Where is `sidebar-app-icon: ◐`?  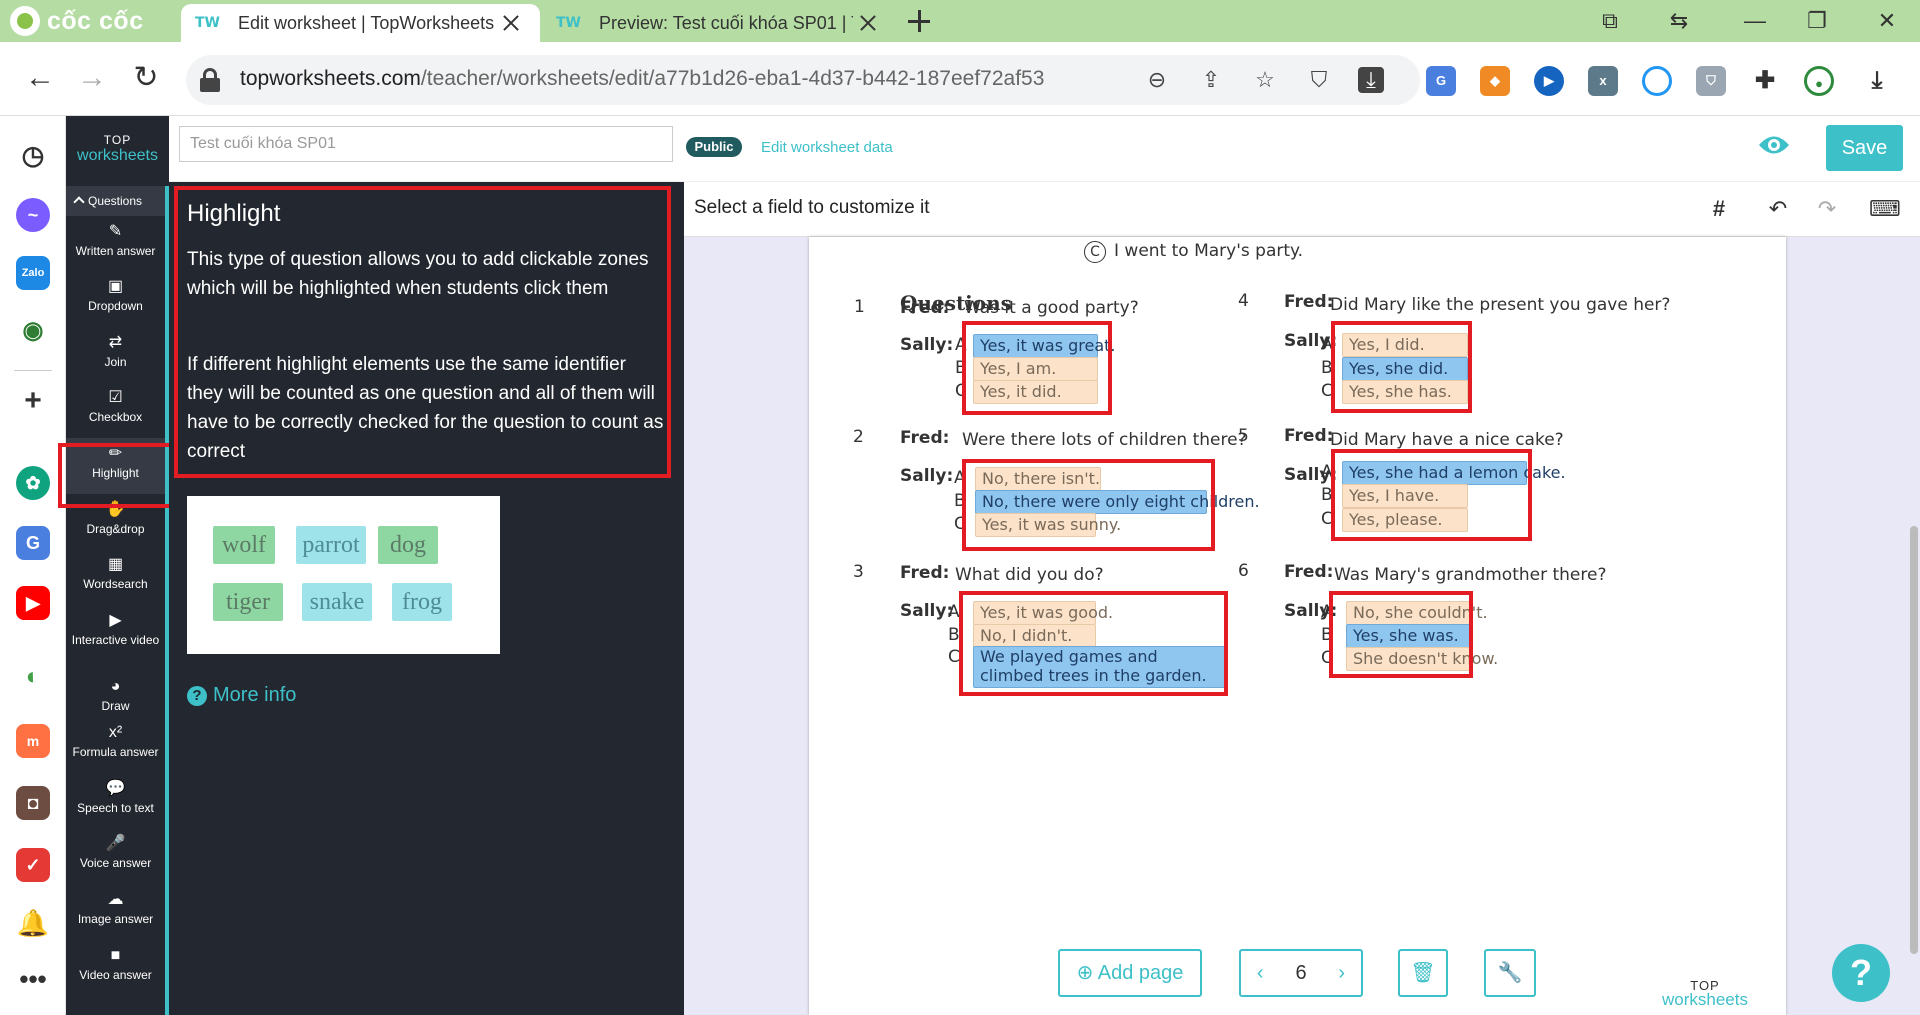 sidebar-app-icon: ◐ is located at coordinates (33, 677).